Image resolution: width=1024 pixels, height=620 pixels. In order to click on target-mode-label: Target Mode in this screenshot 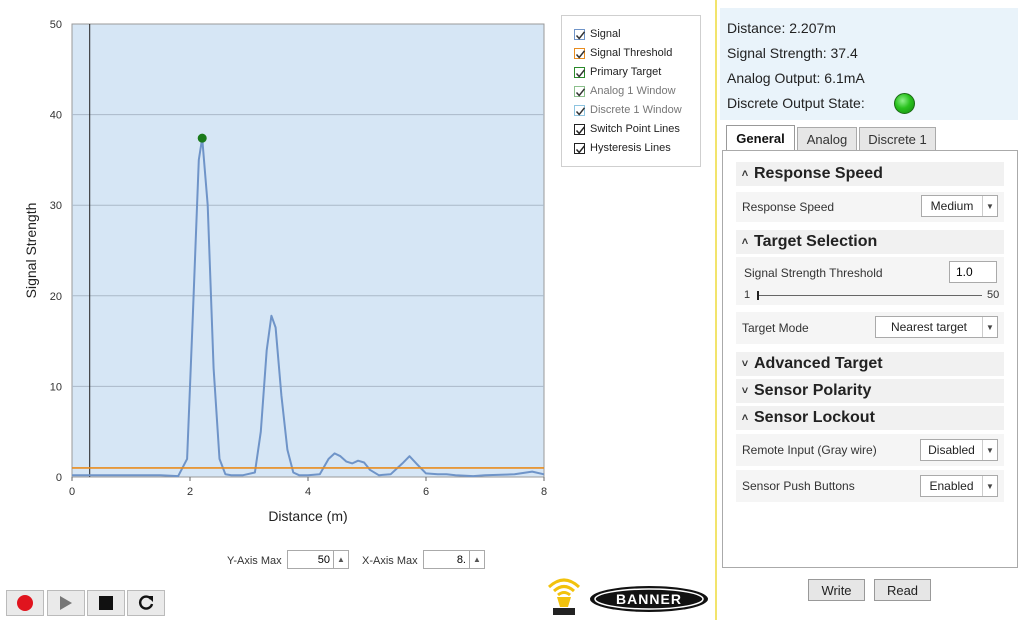, I will do `click(775, 328)`.